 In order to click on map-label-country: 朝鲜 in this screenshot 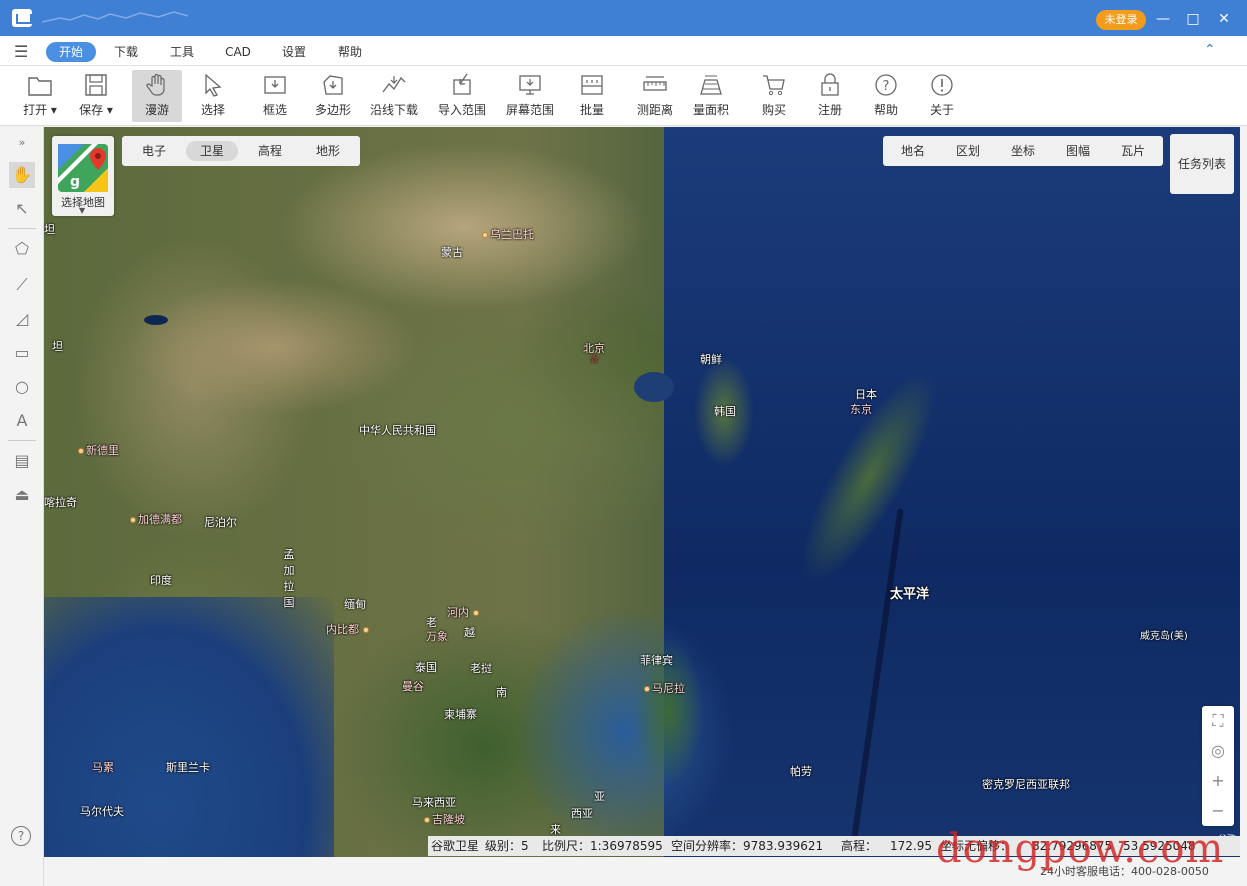, I will do `click(711, 359)`.